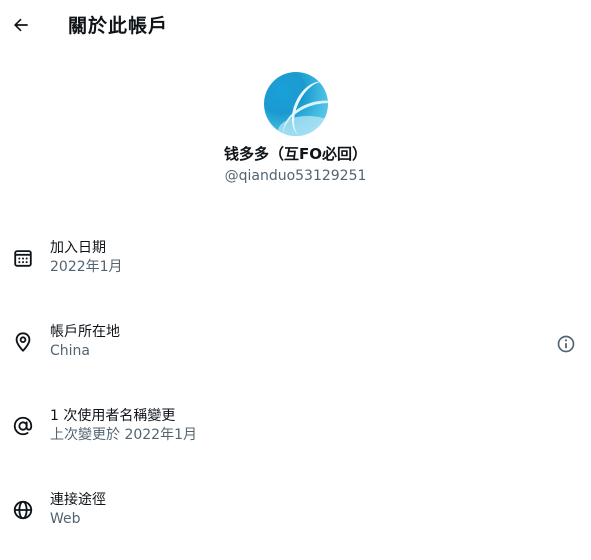  Describe the element at coordinates (295, 104) in the screenshot. I see `avatar` at that location.